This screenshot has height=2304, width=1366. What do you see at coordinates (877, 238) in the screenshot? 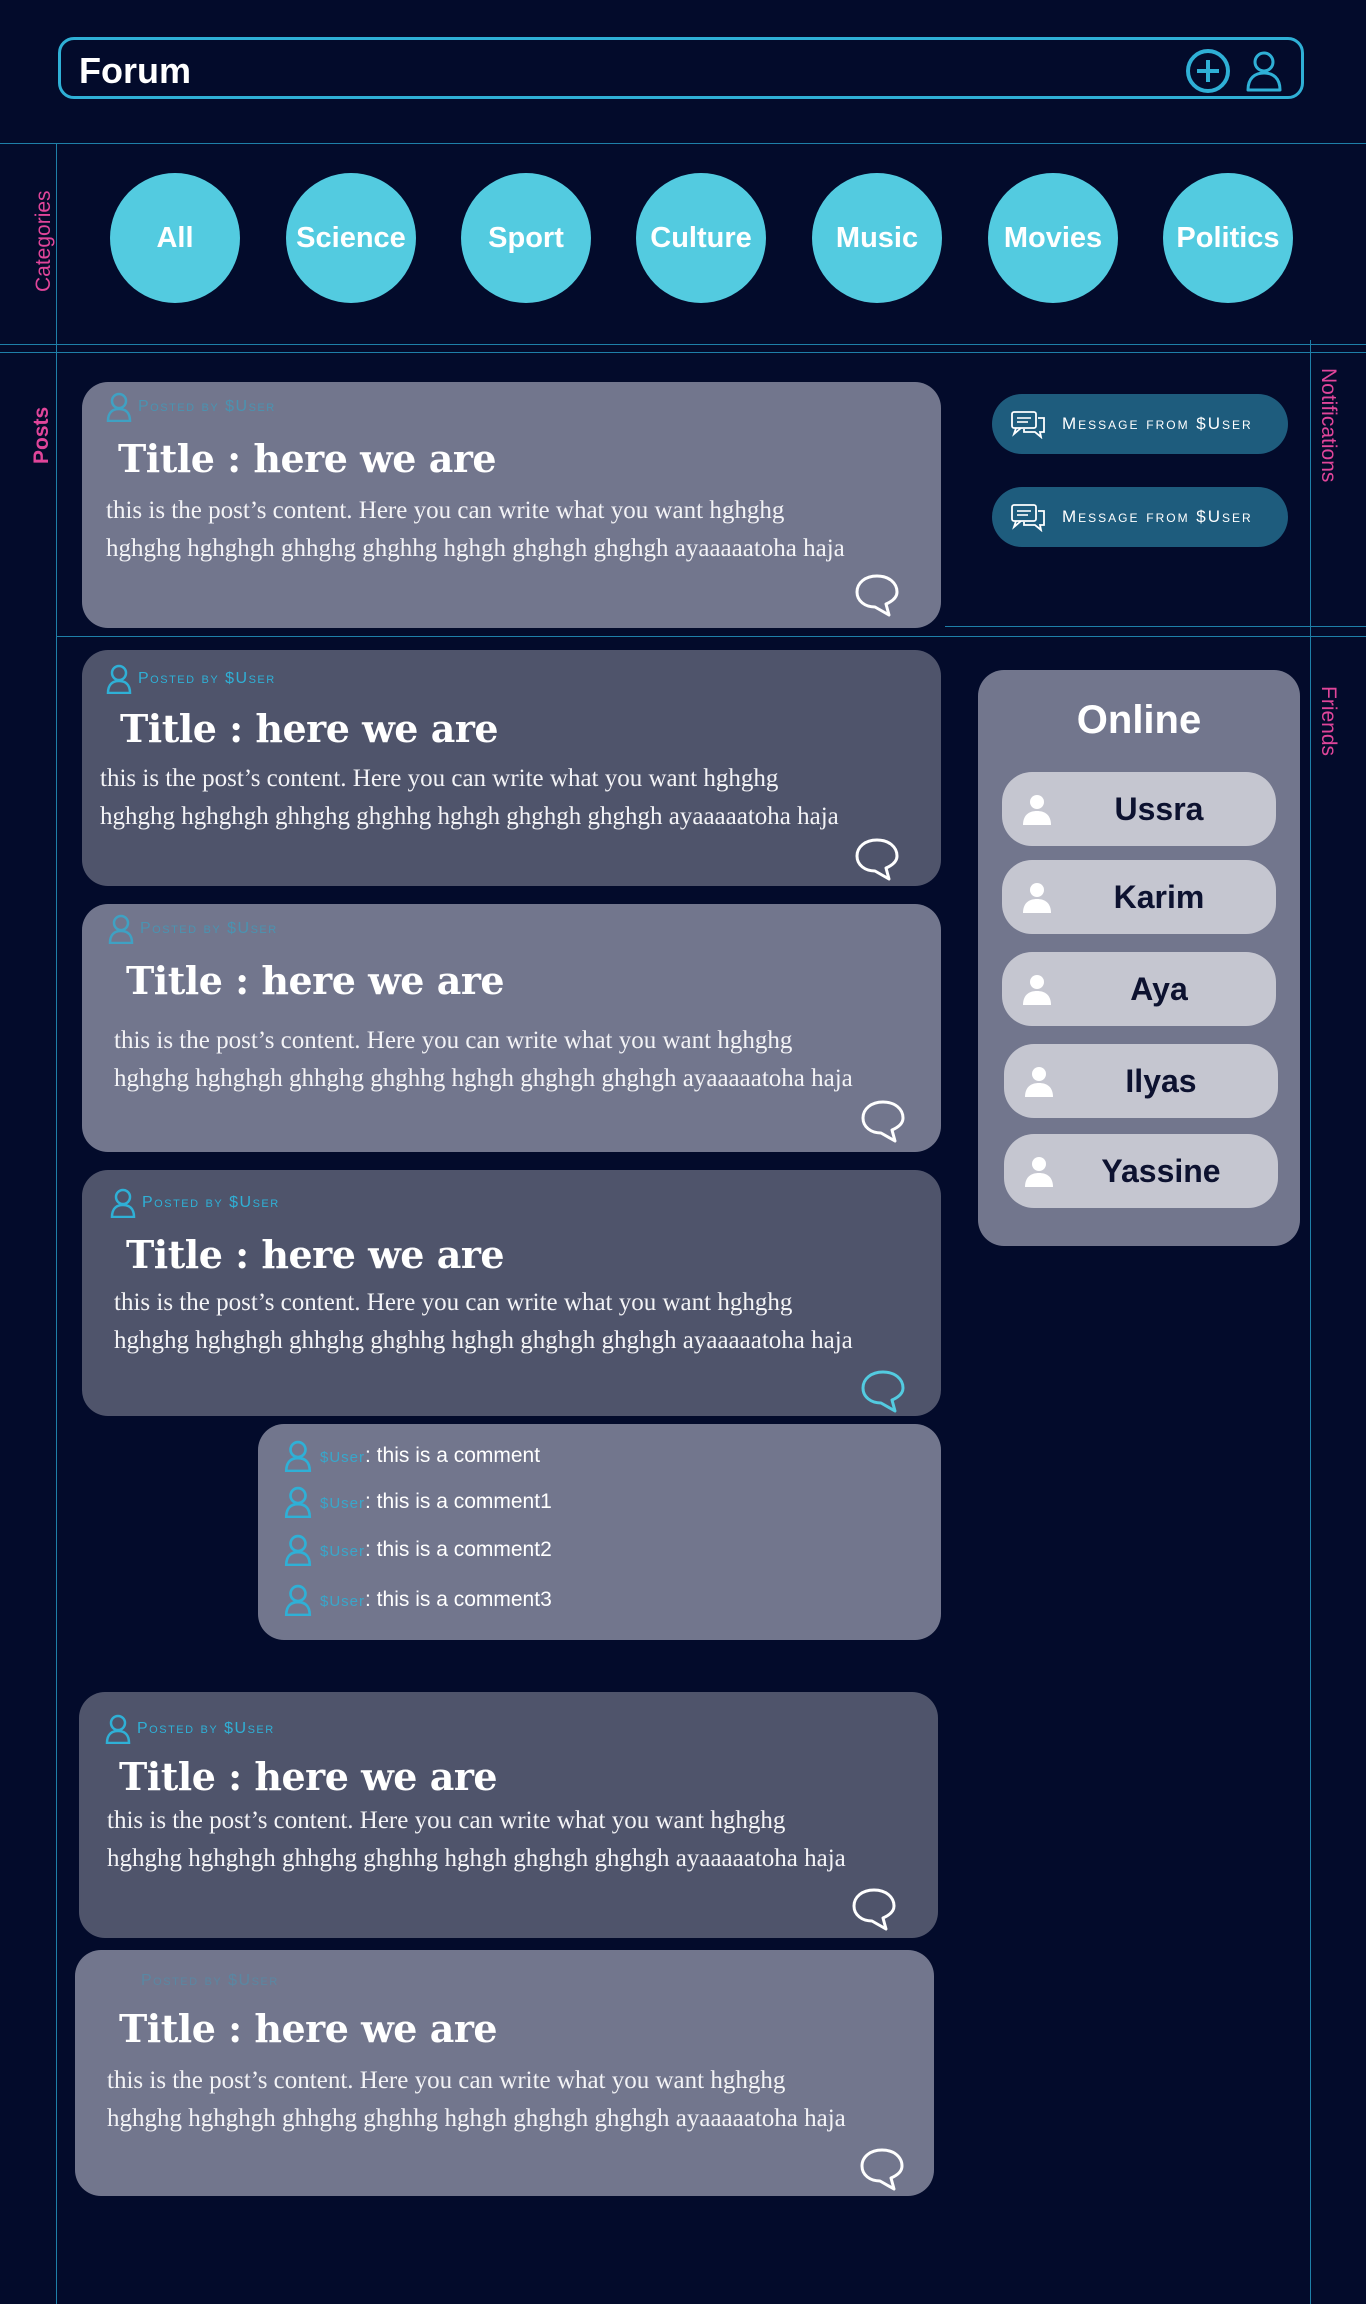
I see `category-music: Music` at bounding box center [877, 238].